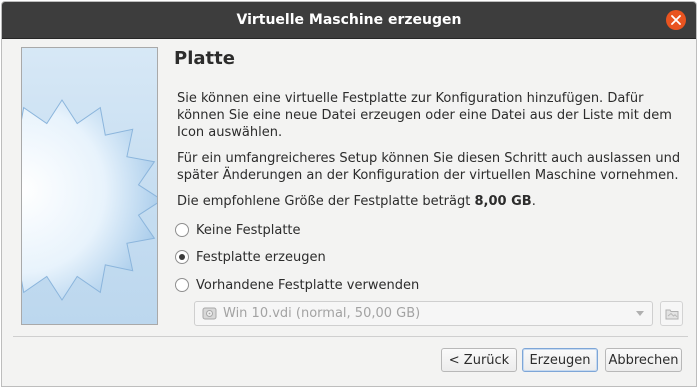 The width and height of the screenshot is (700, 390). What do you see at coordinates (322, 313) in the screenshot?
I see `existing-disk-value: Win 10.vdi (normal, 50,00 GB)` at bounding box center [322, 313].